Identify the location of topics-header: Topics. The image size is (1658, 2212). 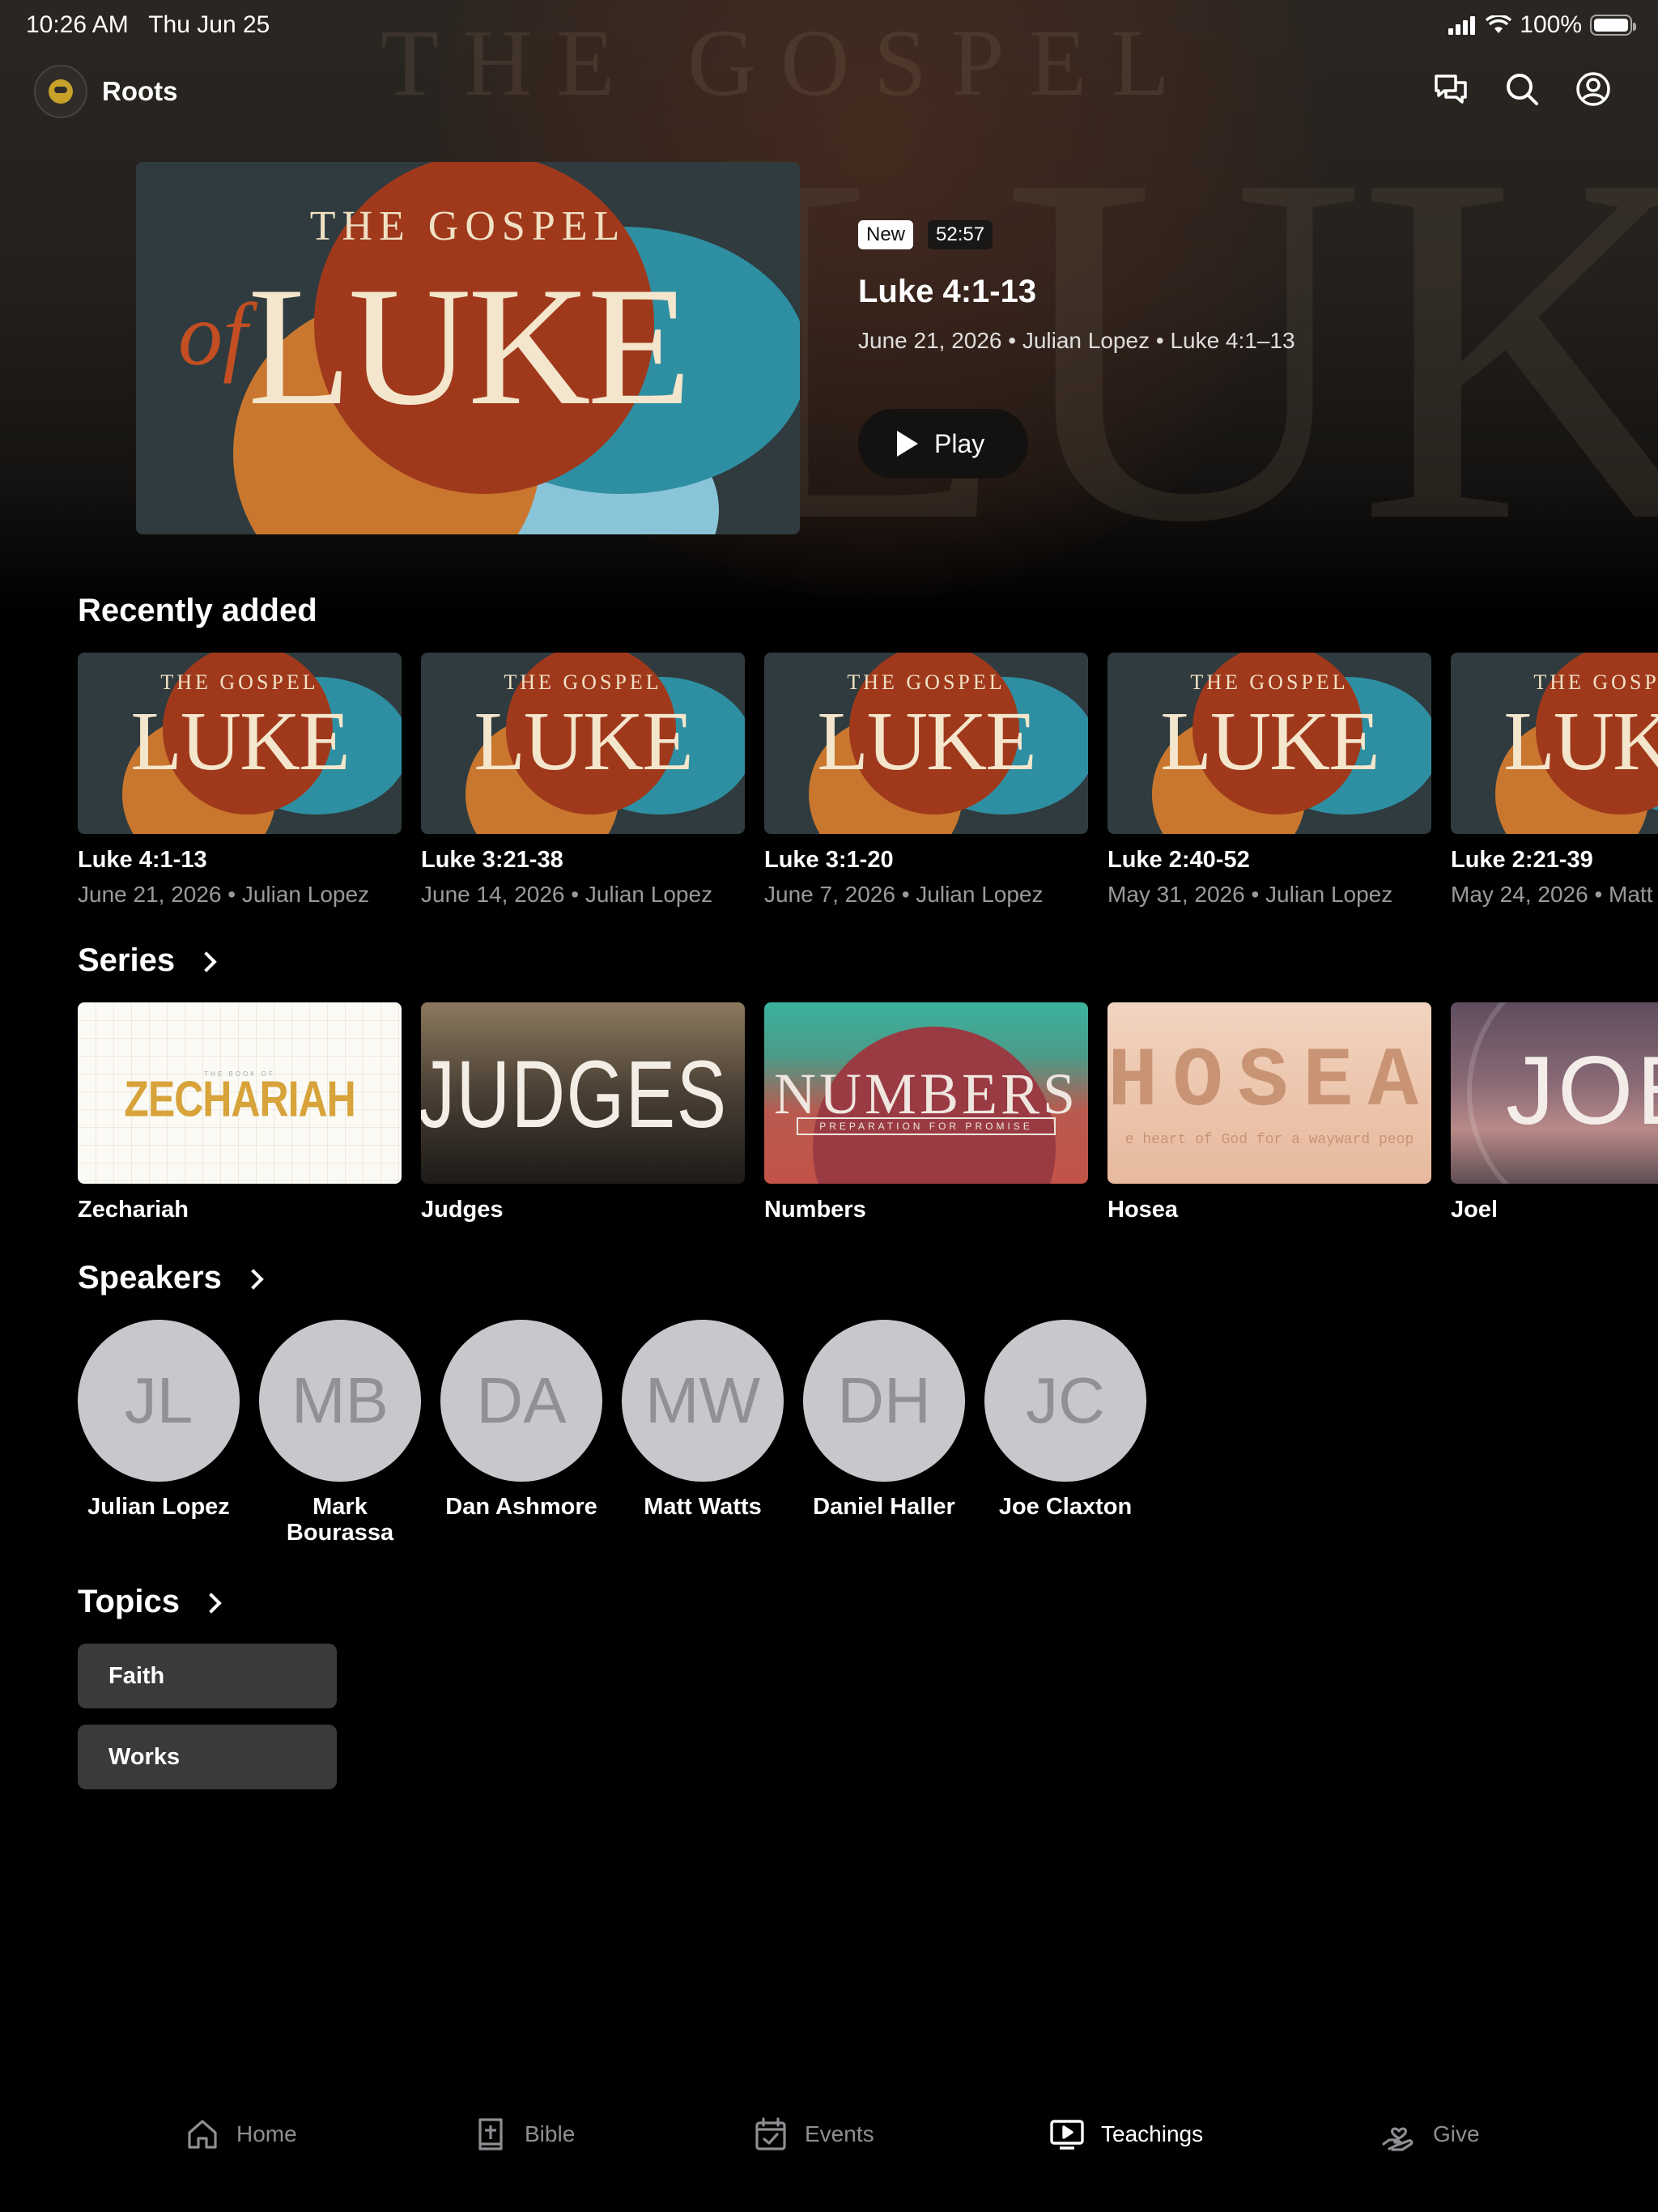
(150, 1602).